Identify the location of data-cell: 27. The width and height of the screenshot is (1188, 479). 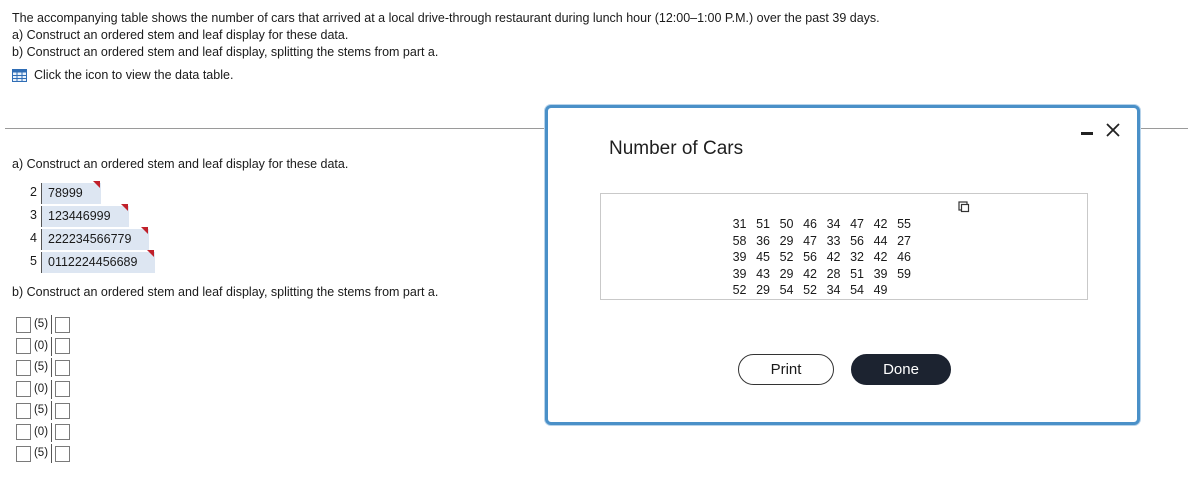
(904, 240).